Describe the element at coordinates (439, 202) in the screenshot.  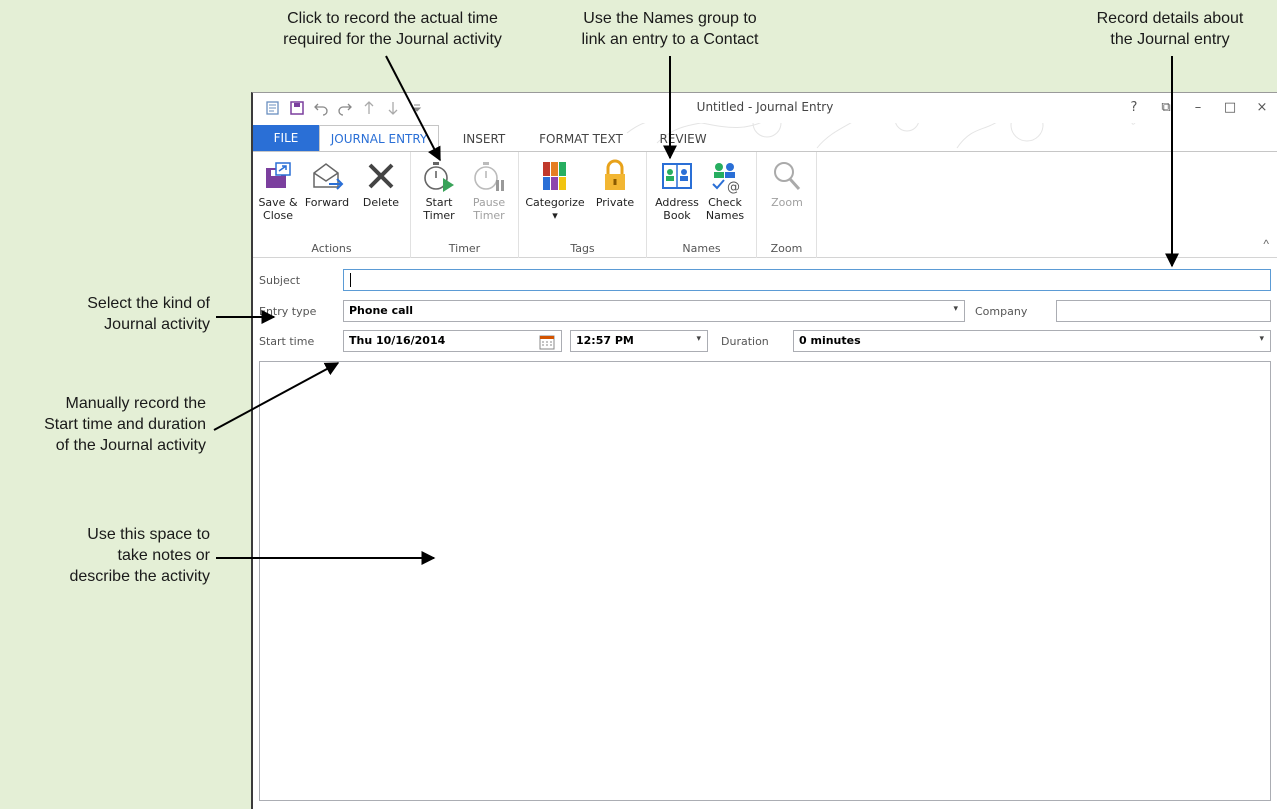
I see `start-timer-label-1: Start` at that location.